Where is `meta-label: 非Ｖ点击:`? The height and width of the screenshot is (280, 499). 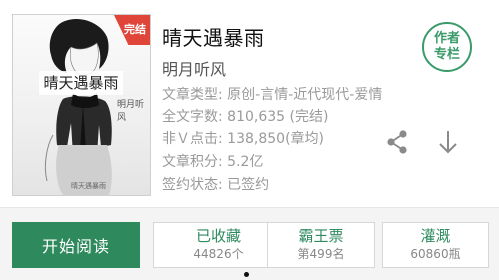
meta-label: 非Ｖ点击: is located at coordinates (192, 139).